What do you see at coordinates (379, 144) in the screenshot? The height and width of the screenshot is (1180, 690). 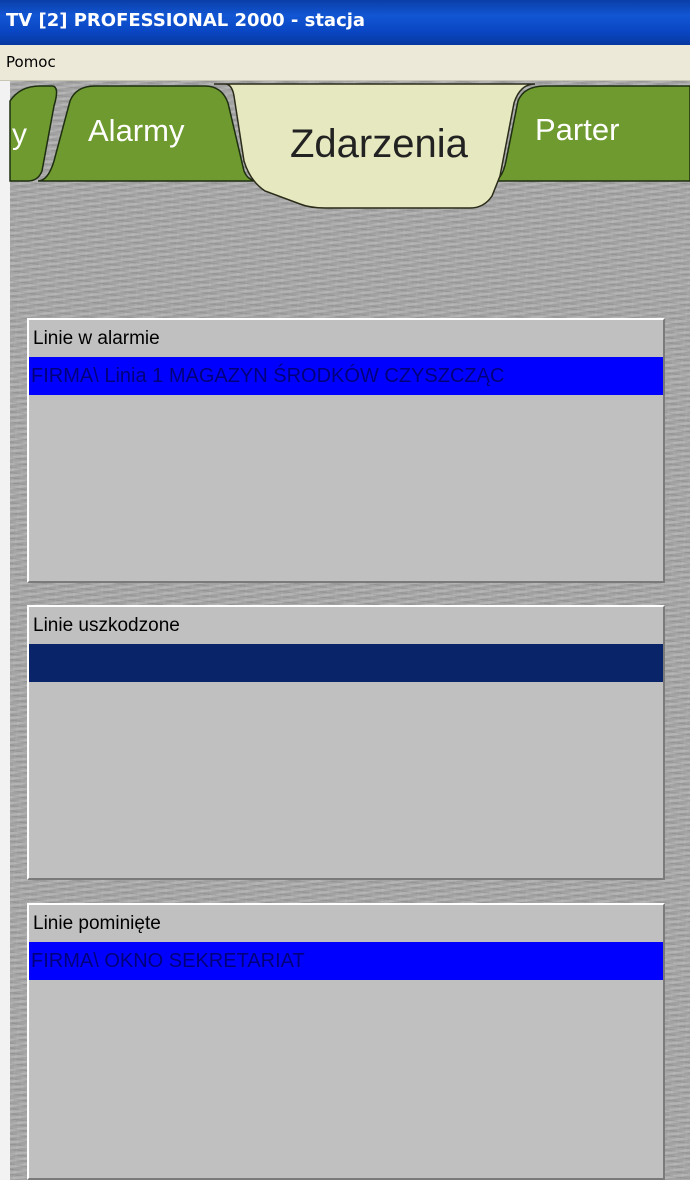 I see `tab-zdarzenia: Zdarzenia` at bounding box center [379, 144].